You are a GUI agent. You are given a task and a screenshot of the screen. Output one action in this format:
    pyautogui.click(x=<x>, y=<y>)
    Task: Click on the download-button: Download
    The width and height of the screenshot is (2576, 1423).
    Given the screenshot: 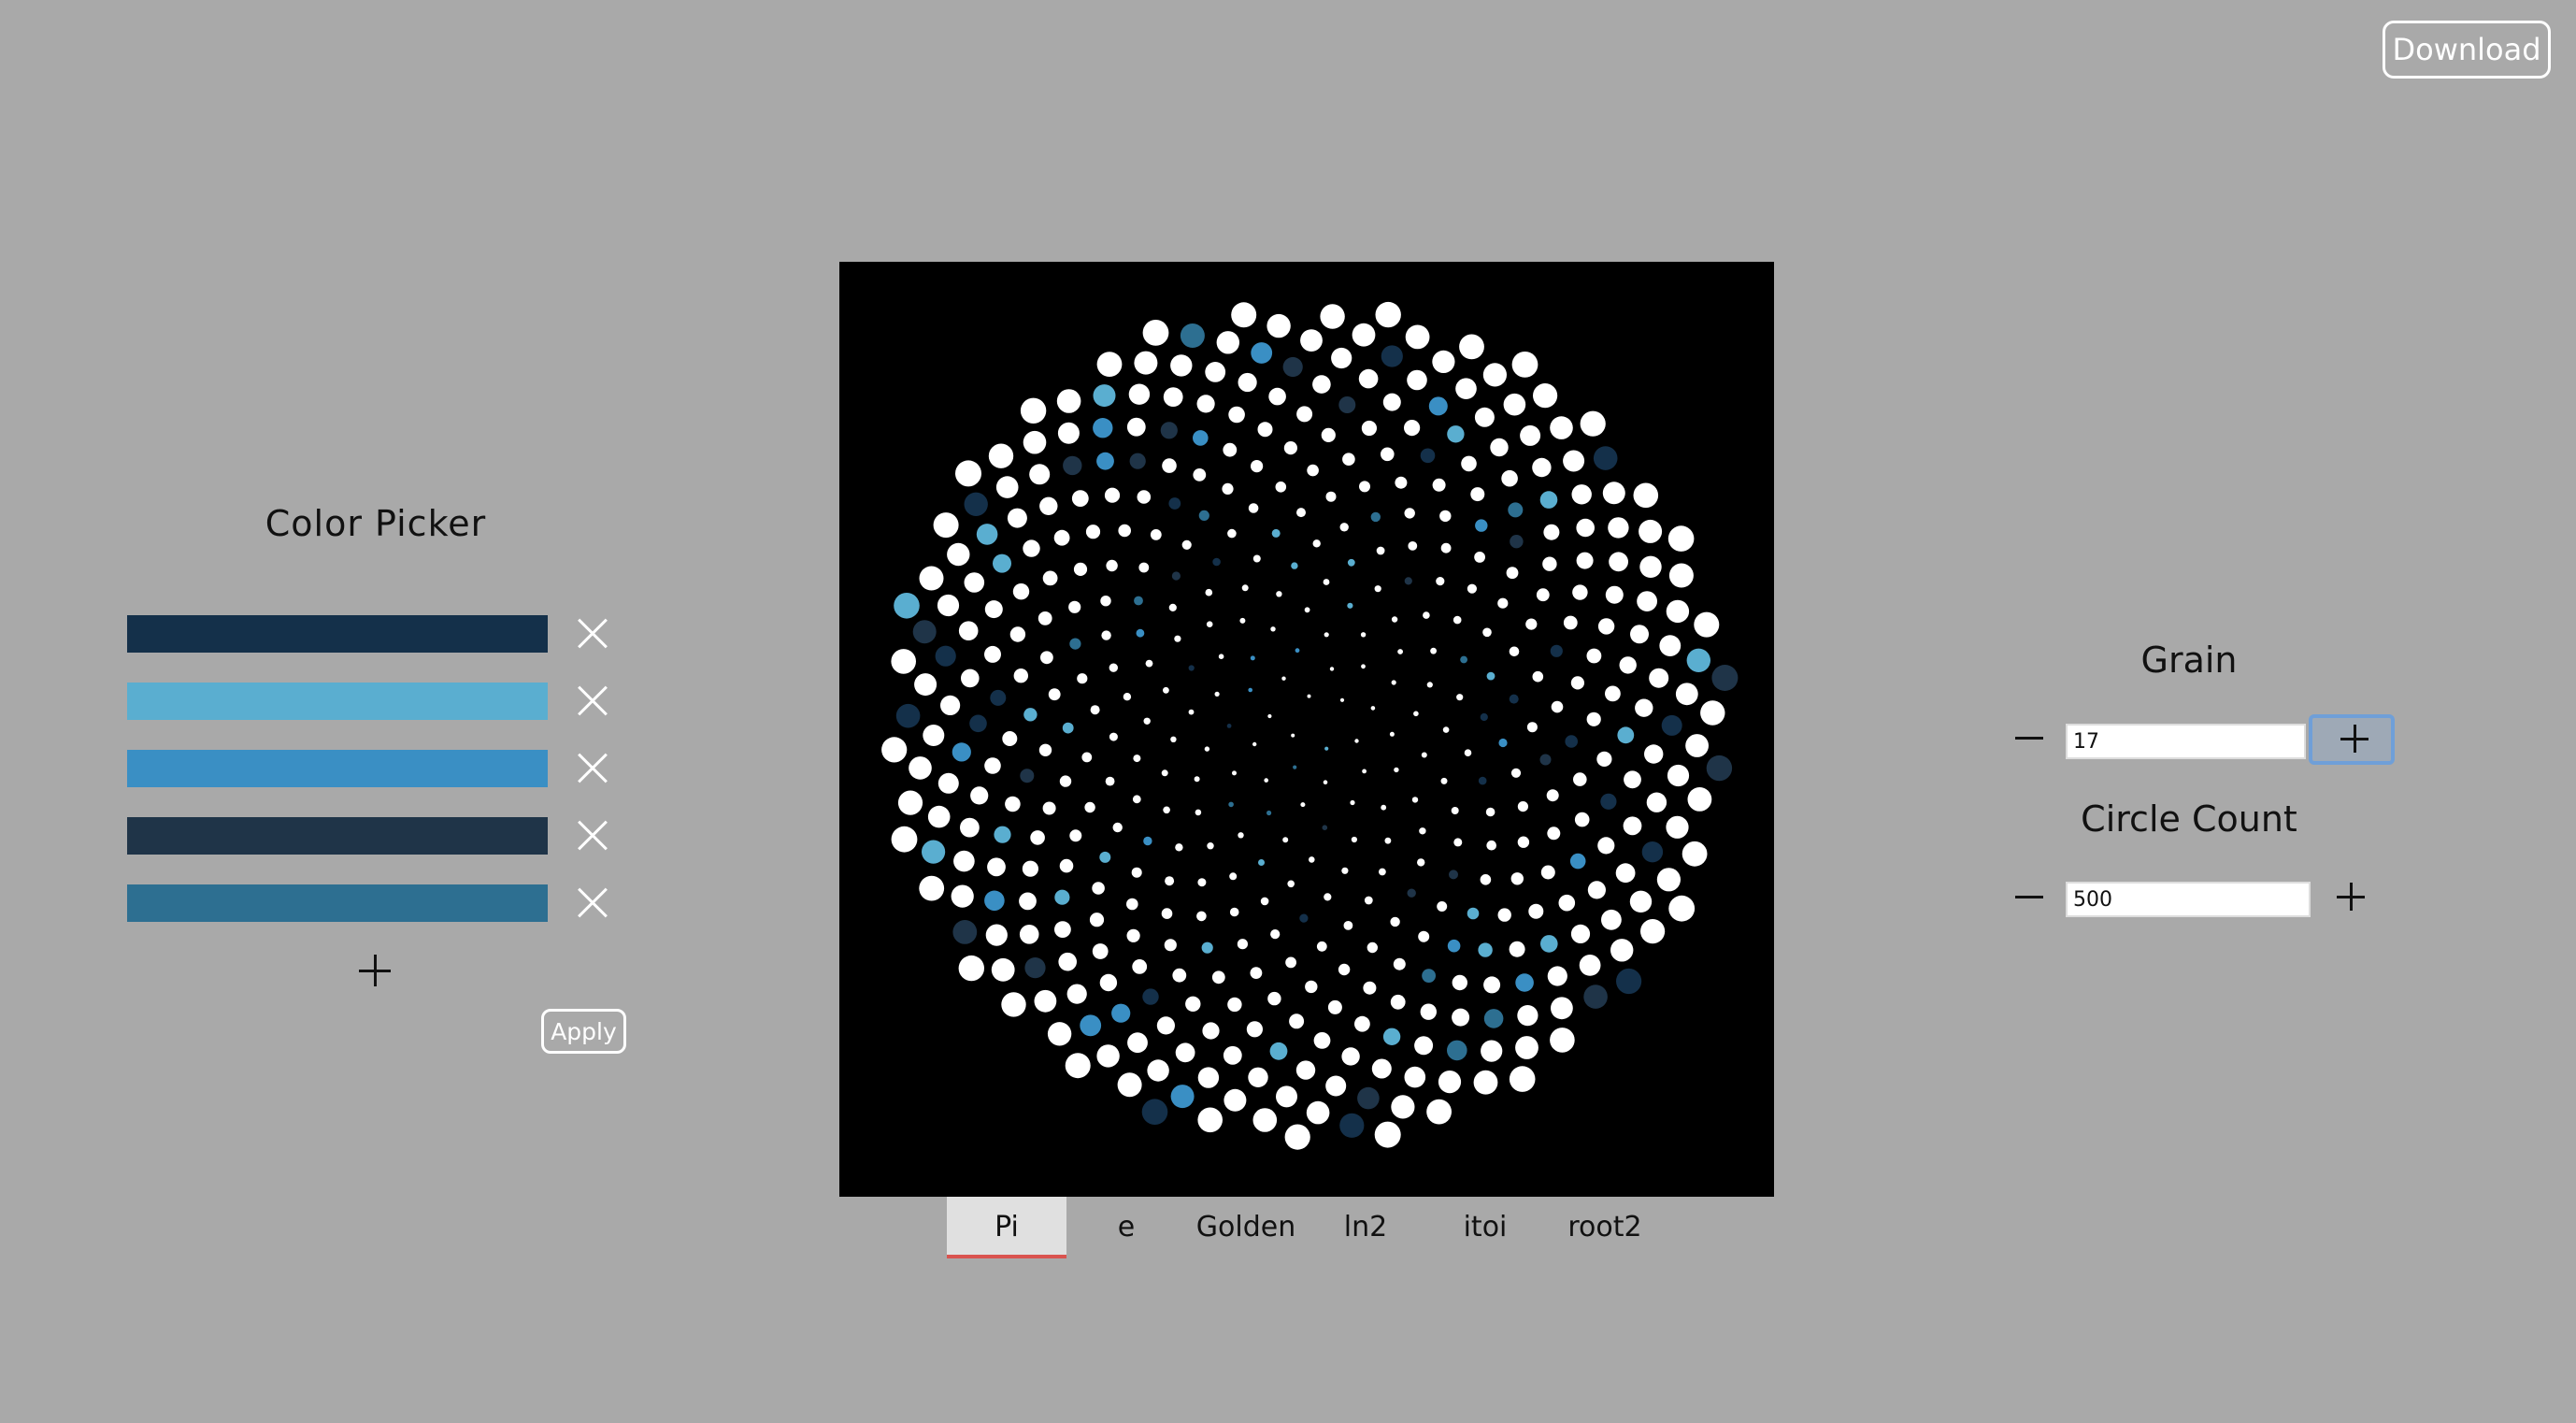 What is the action you would take?
    pyautogui.click(x=2467, y=50)
    